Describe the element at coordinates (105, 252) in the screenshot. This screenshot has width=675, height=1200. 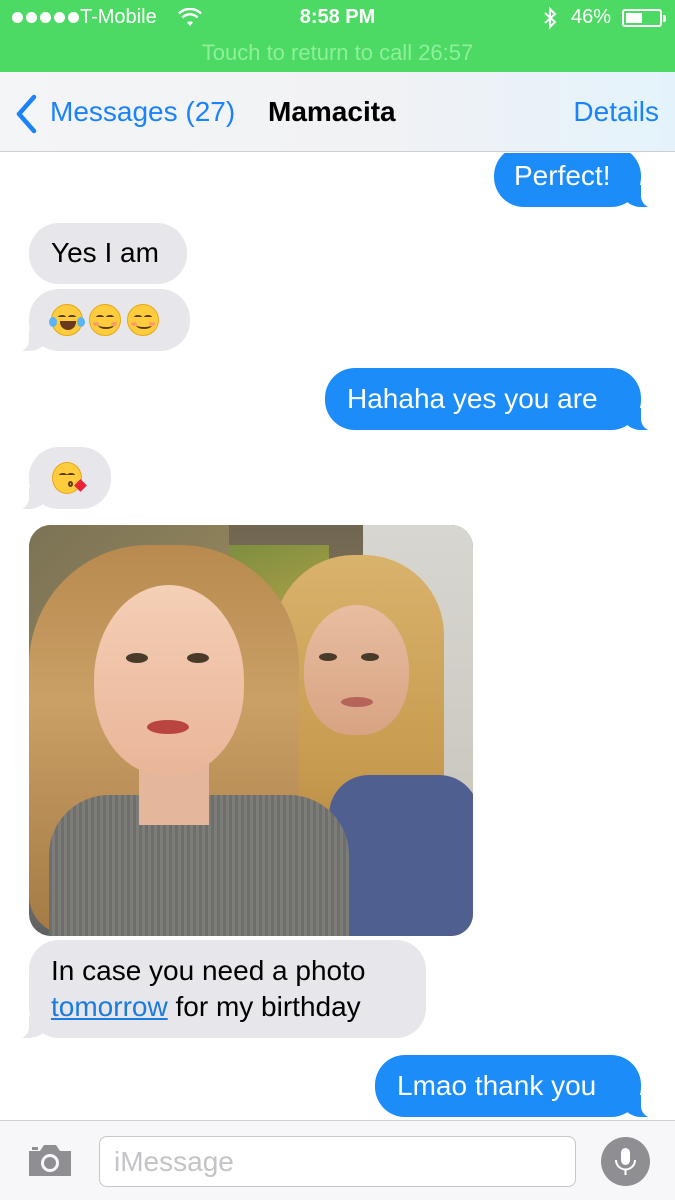
I see `message-text: Yes I am` at that location.